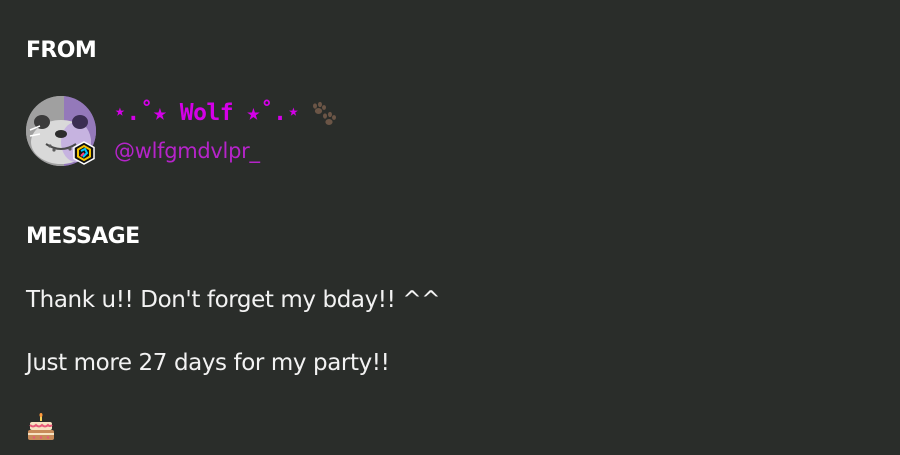 This screenshot has height=455, width=900. Describe the element at coordinates (206, 113) in the screenshot. I see `user-display-name: ⋆.˚★ Wolf ★˚.⋆` at that location.